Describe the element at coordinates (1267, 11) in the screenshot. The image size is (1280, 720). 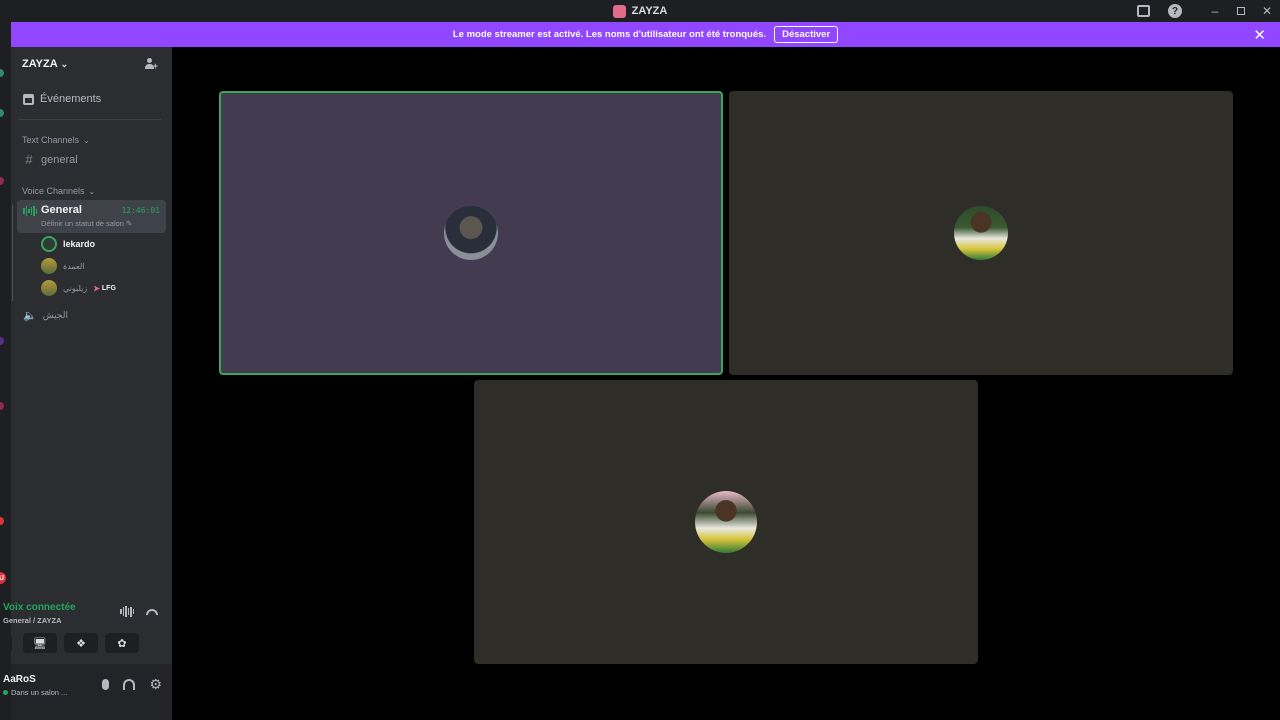
I see `close-window-icon: ✕` at that location.